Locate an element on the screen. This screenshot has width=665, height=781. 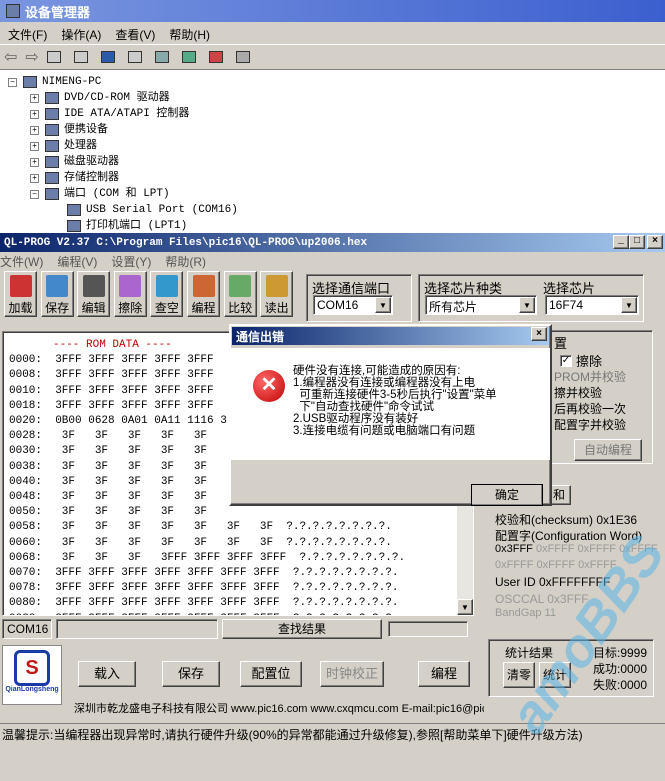
tree-item: + 处理器 is located at coordinates (332, 146).